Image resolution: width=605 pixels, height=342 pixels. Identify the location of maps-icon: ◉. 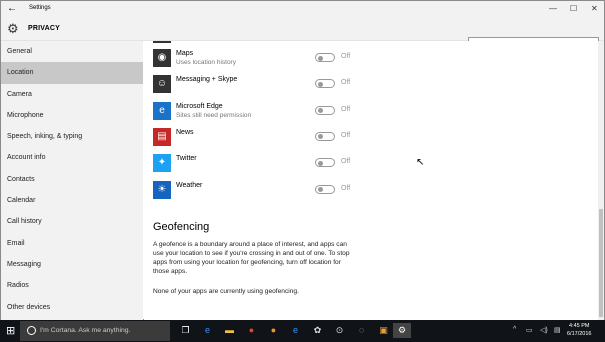
(162, 58).